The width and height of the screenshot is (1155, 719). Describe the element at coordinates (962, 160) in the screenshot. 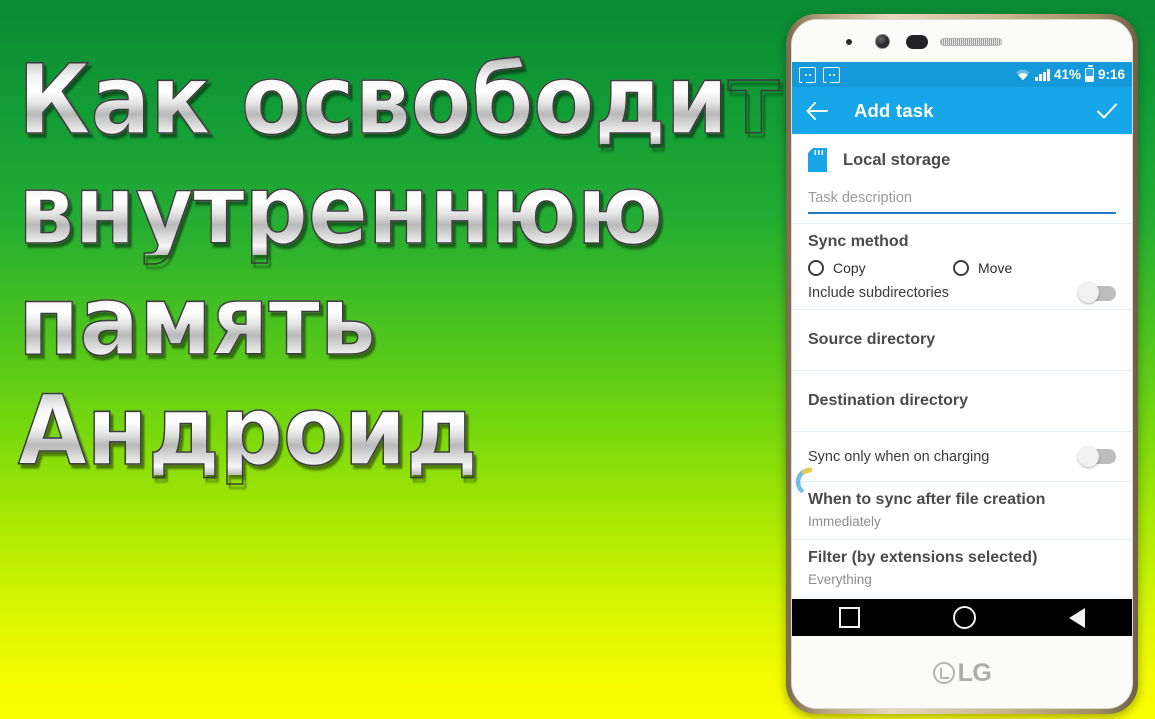

I see `local-storage-row: Local storage` at that location.